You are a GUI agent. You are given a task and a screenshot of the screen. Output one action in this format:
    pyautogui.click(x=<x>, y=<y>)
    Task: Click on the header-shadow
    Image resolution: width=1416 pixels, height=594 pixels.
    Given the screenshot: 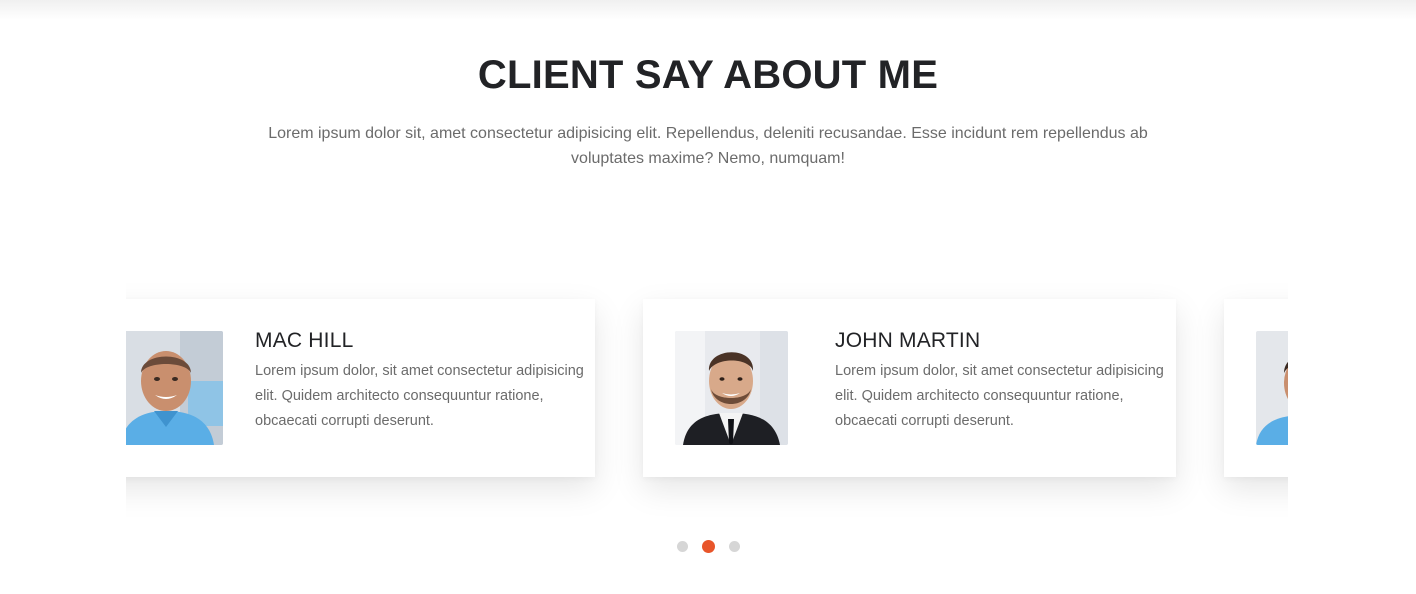 What is the action you would take?
    pyautogui.click(x=708, y=10)
    